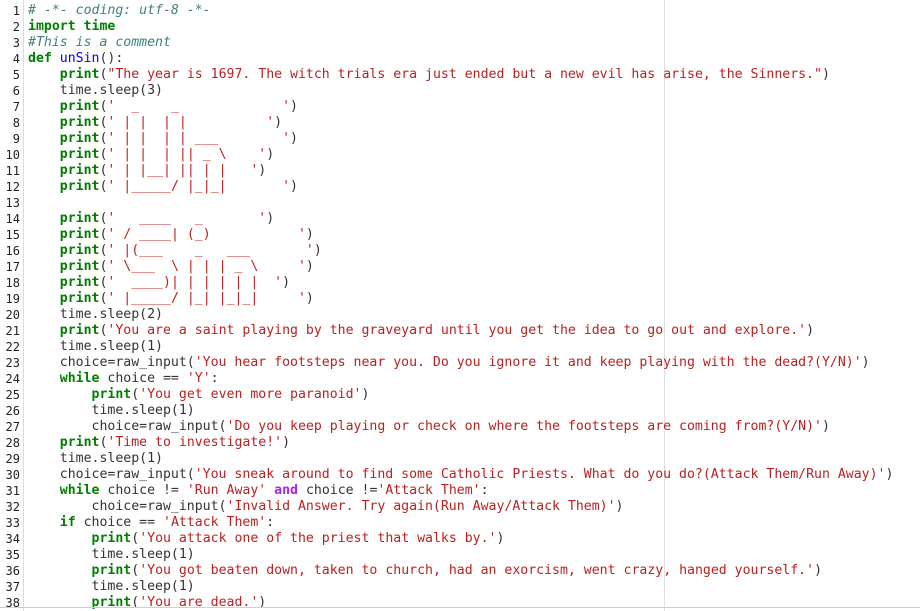  What do you see at coordinates (460, 587) in the screenshot?
I see `code-line: 37 time.sleep(1)` at bounding box center [460, 587].